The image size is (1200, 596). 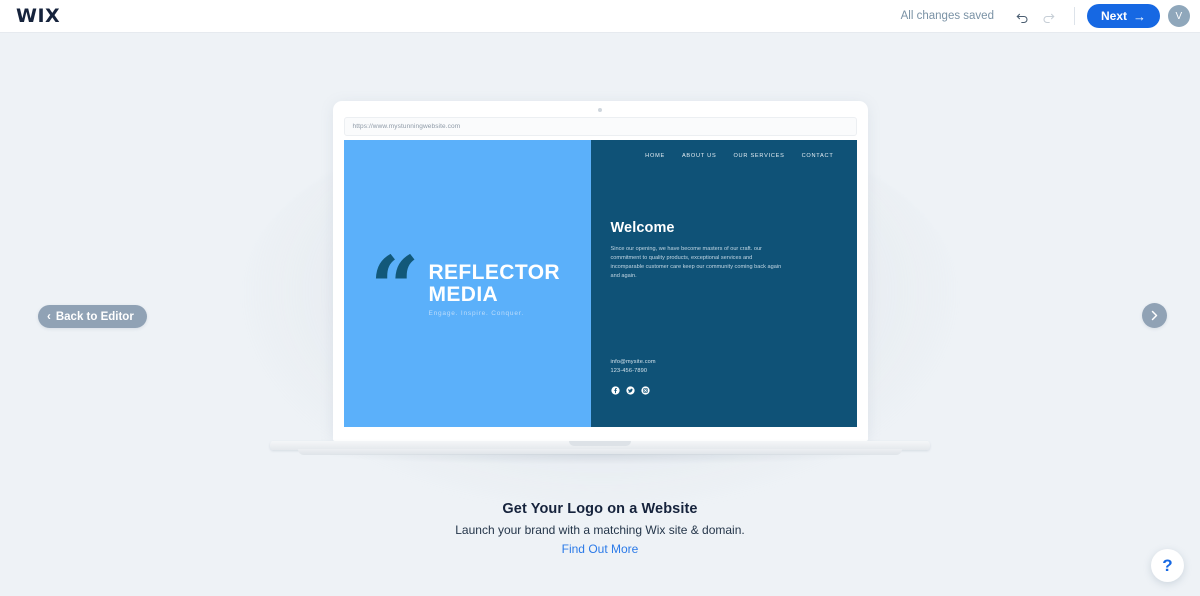 What do you see at coordinates (645, 390) in the screenshot?
I see `instagram-icon` at bounding box center [645, 390].